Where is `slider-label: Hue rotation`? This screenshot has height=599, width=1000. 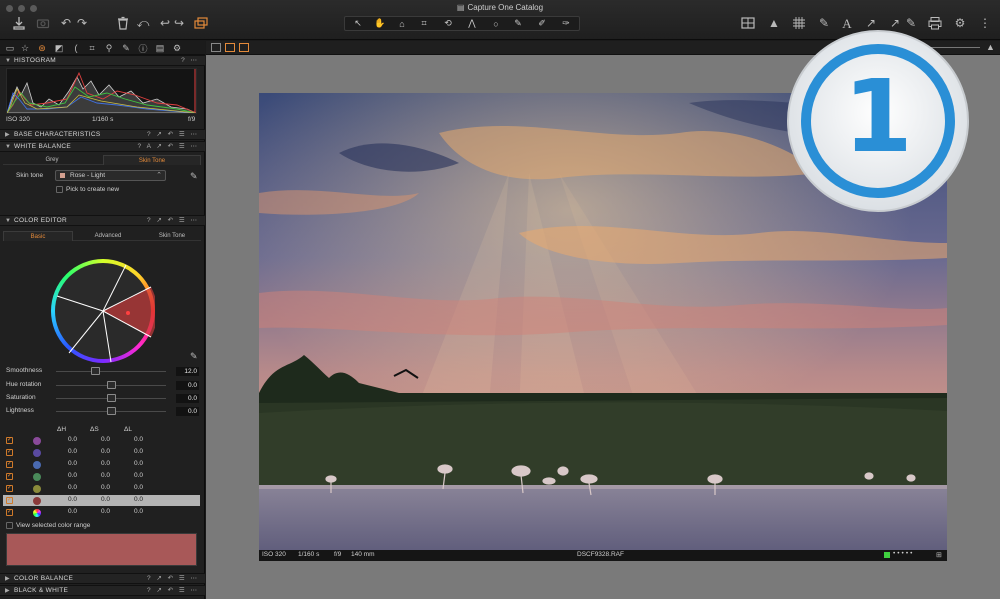 slider-label: Hue rotation is located at coordinates (24, 384).